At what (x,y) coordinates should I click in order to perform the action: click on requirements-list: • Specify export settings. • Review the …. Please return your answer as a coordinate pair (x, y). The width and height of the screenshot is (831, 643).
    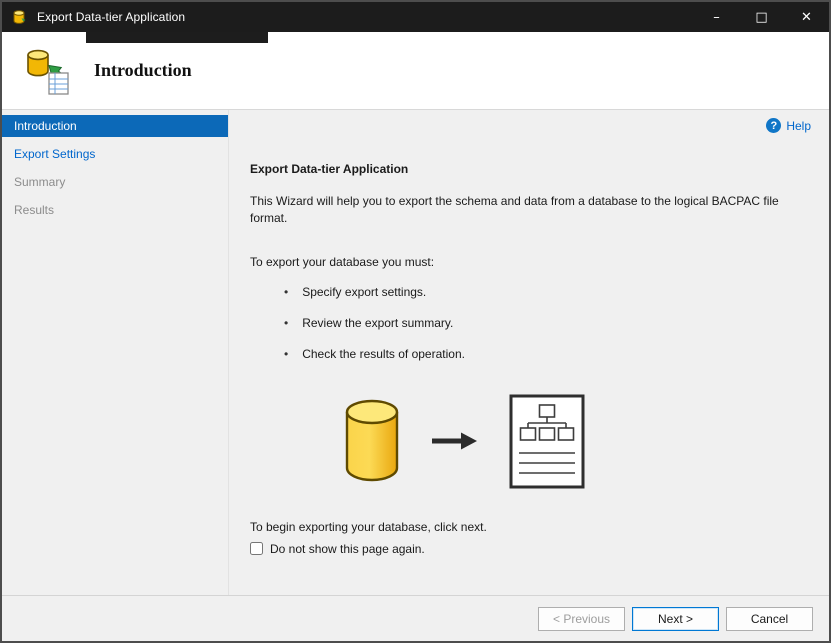
    Looking at the image, I should click on (531, 323).